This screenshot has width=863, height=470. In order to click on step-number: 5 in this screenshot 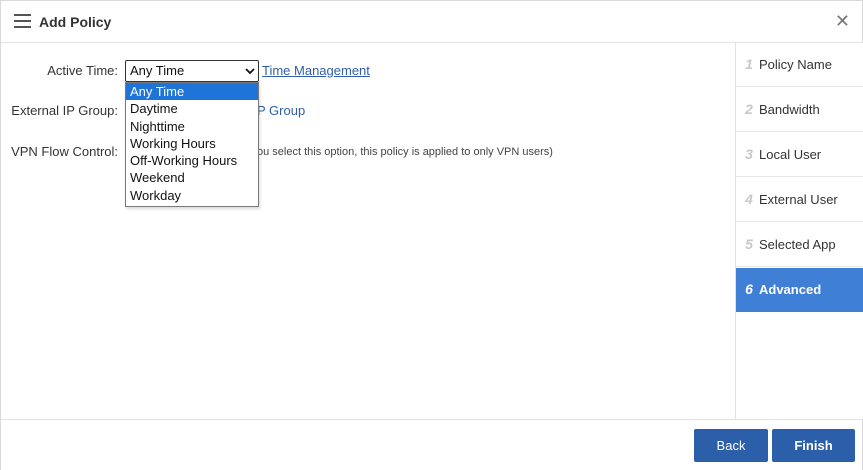, I will do `click(749, 244)`.